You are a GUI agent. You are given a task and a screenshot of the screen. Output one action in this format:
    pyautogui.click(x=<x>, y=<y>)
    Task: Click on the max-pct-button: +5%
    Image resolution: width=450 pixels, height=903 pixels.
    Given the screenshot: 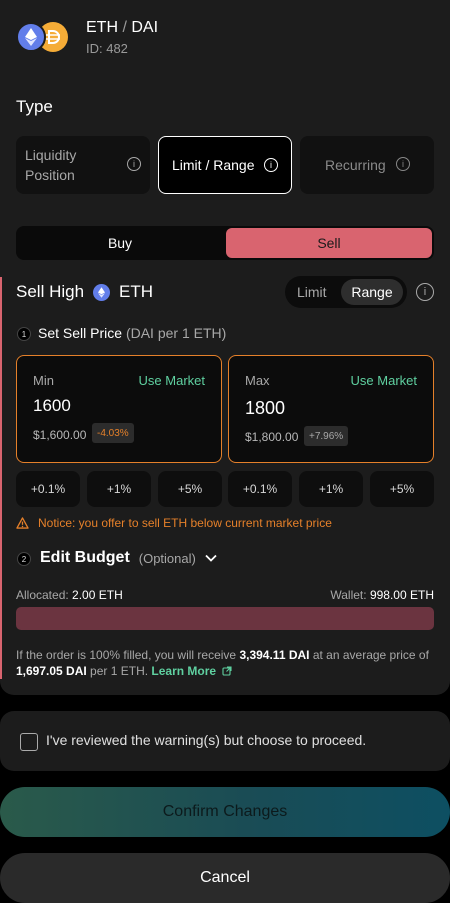 What is the action you would take?
    pyautogui.click(x=402, y=489)
    